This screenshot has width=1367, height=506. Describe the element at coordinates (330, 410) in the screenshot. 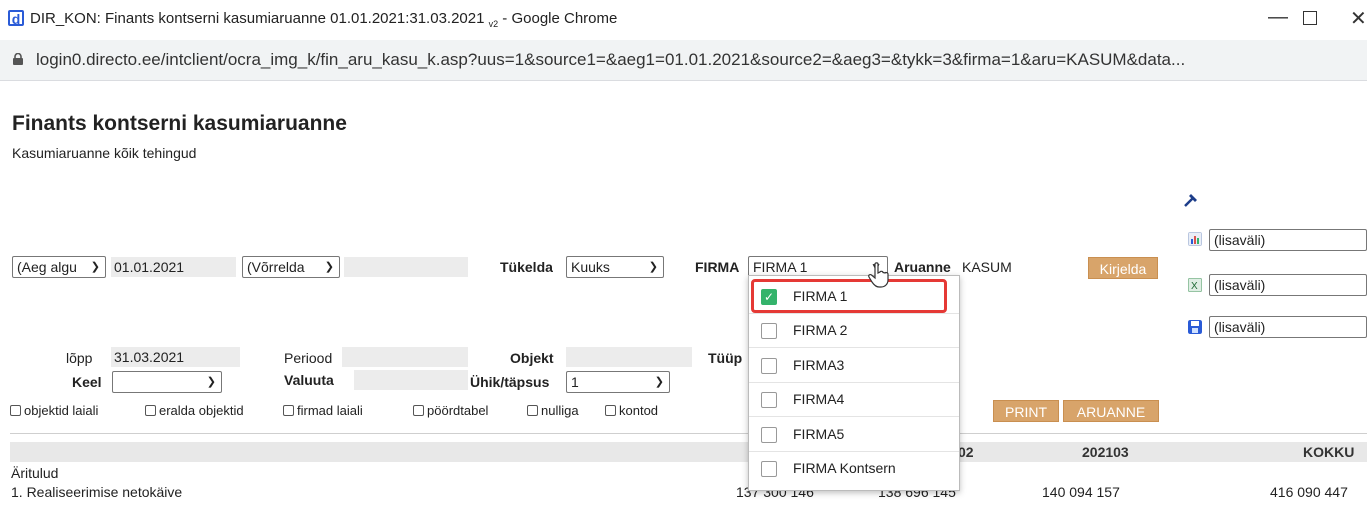

I see `checkbox-label: firmad laiali` at that location.